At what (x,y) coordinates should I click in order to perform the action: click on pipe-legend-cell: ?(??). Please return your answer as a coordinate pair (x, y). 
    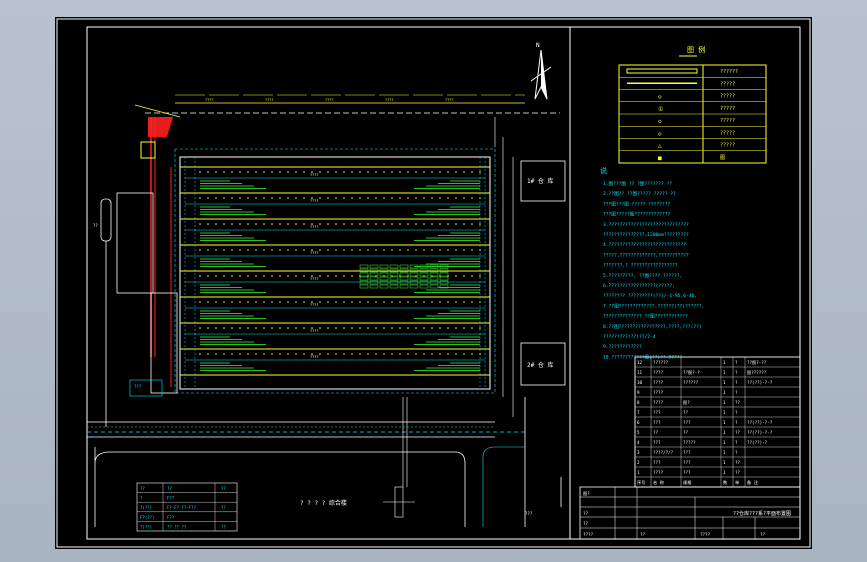
    Looking at the image, I should click on (146, 526).